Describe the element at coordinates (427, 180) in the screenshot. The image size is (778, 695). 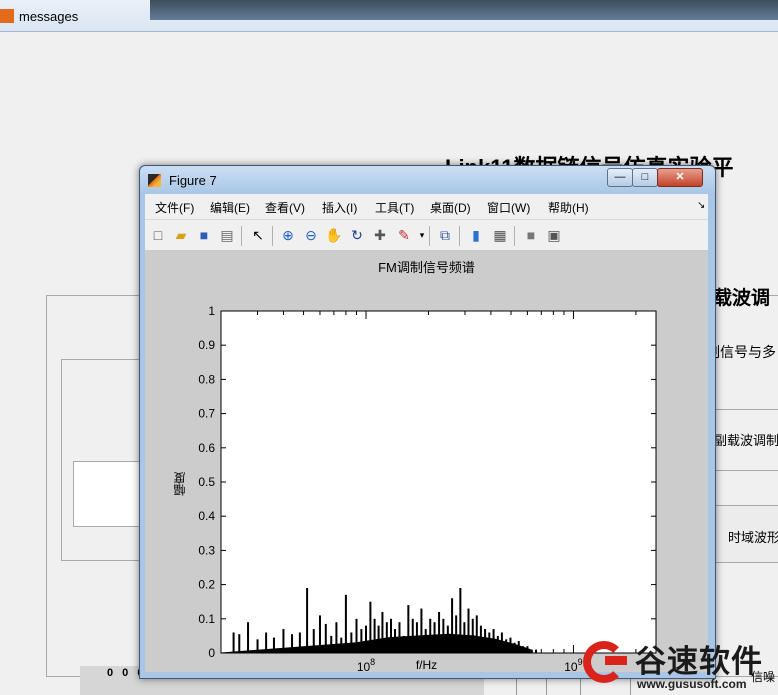
I see `figure-titlebar: Figure 7 — □ ✕` at that location.